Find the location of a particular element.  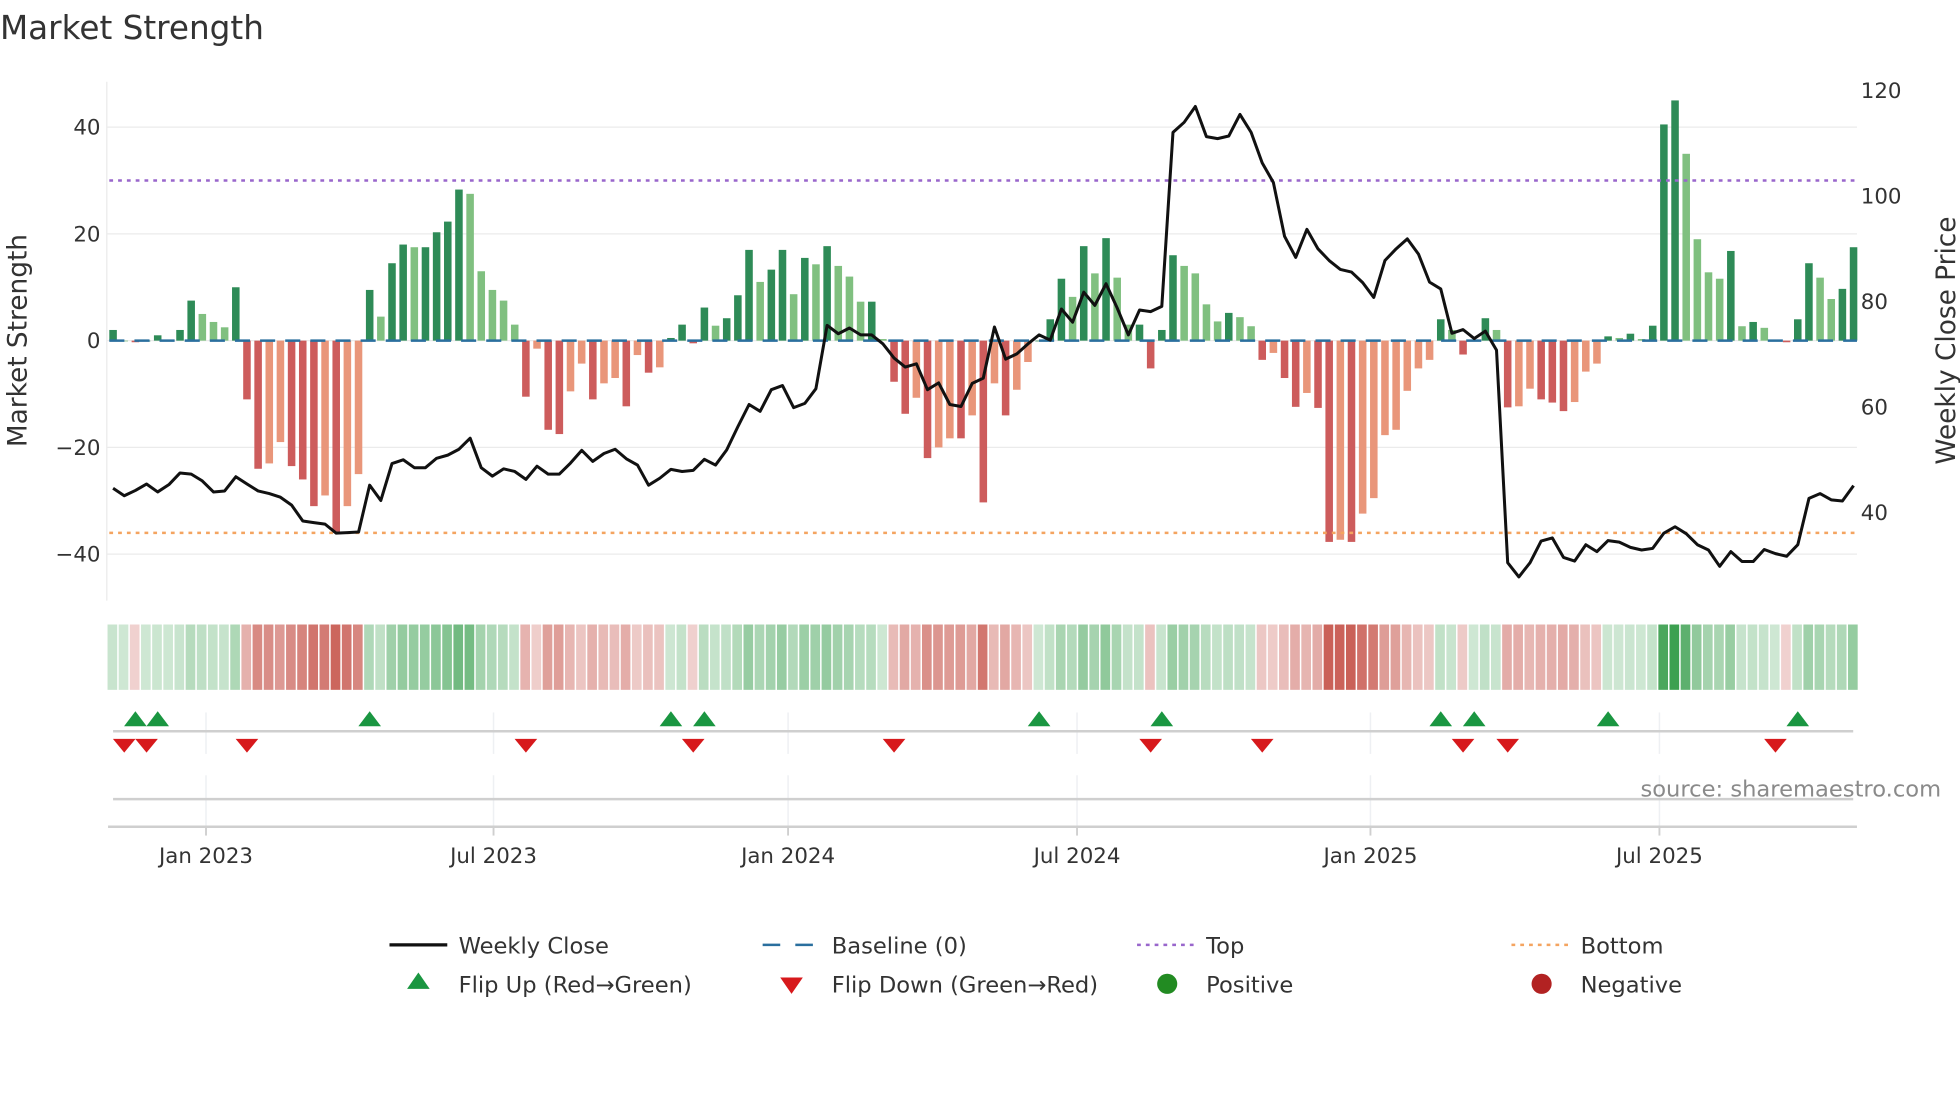

legend-label: Flip Down (Green→Red) is located at coordinates (965, 986).